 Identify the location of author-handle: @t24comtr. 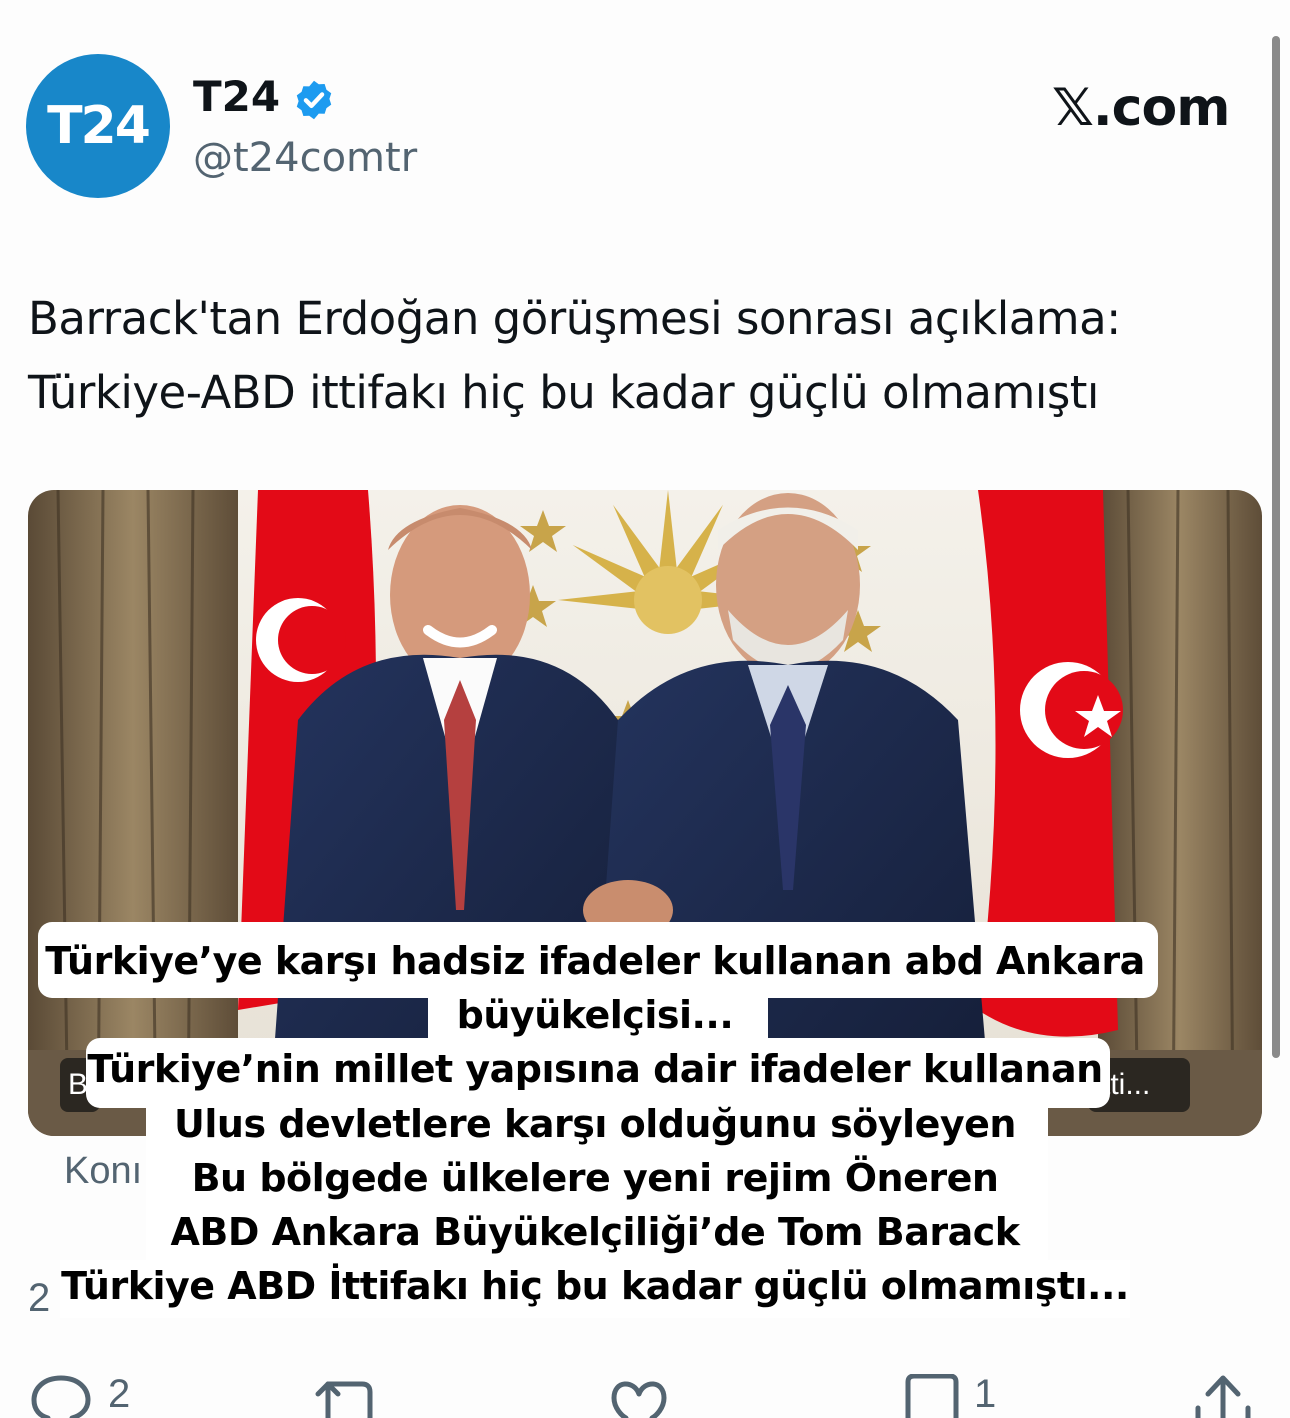
(305, 158).